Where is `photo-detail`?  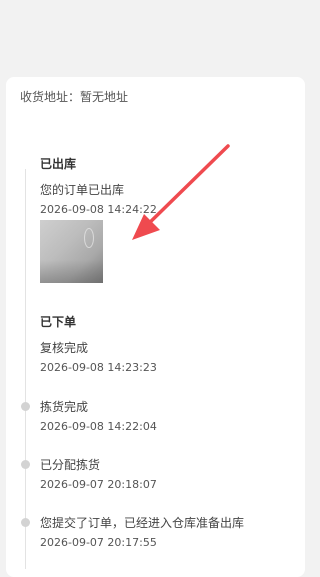
photo-detail is located at coordinates (89, 238).